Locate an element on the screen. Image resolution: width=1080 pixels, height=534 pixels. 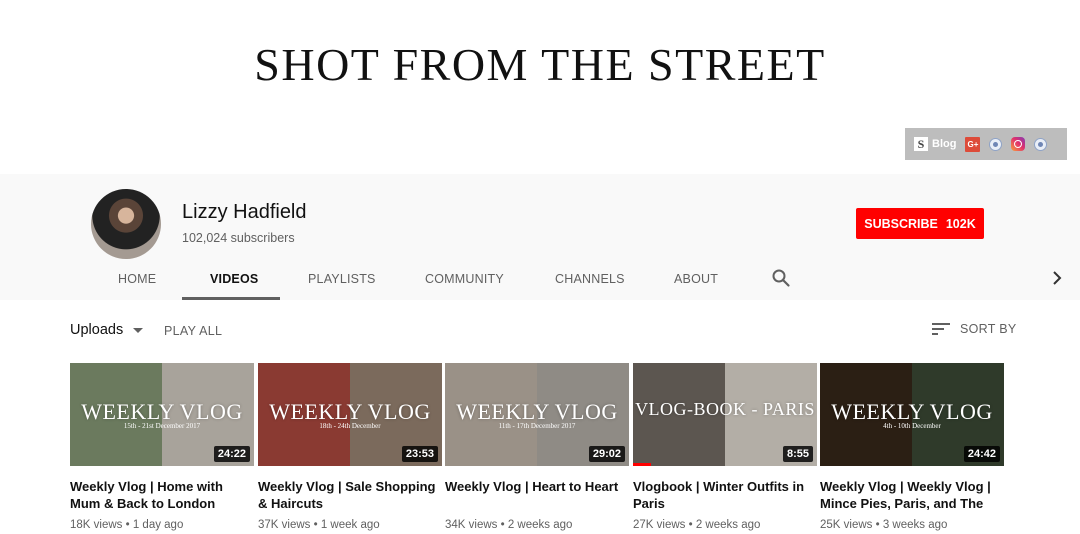
blog-link-label: Blog is located at coordinates (944, 144).